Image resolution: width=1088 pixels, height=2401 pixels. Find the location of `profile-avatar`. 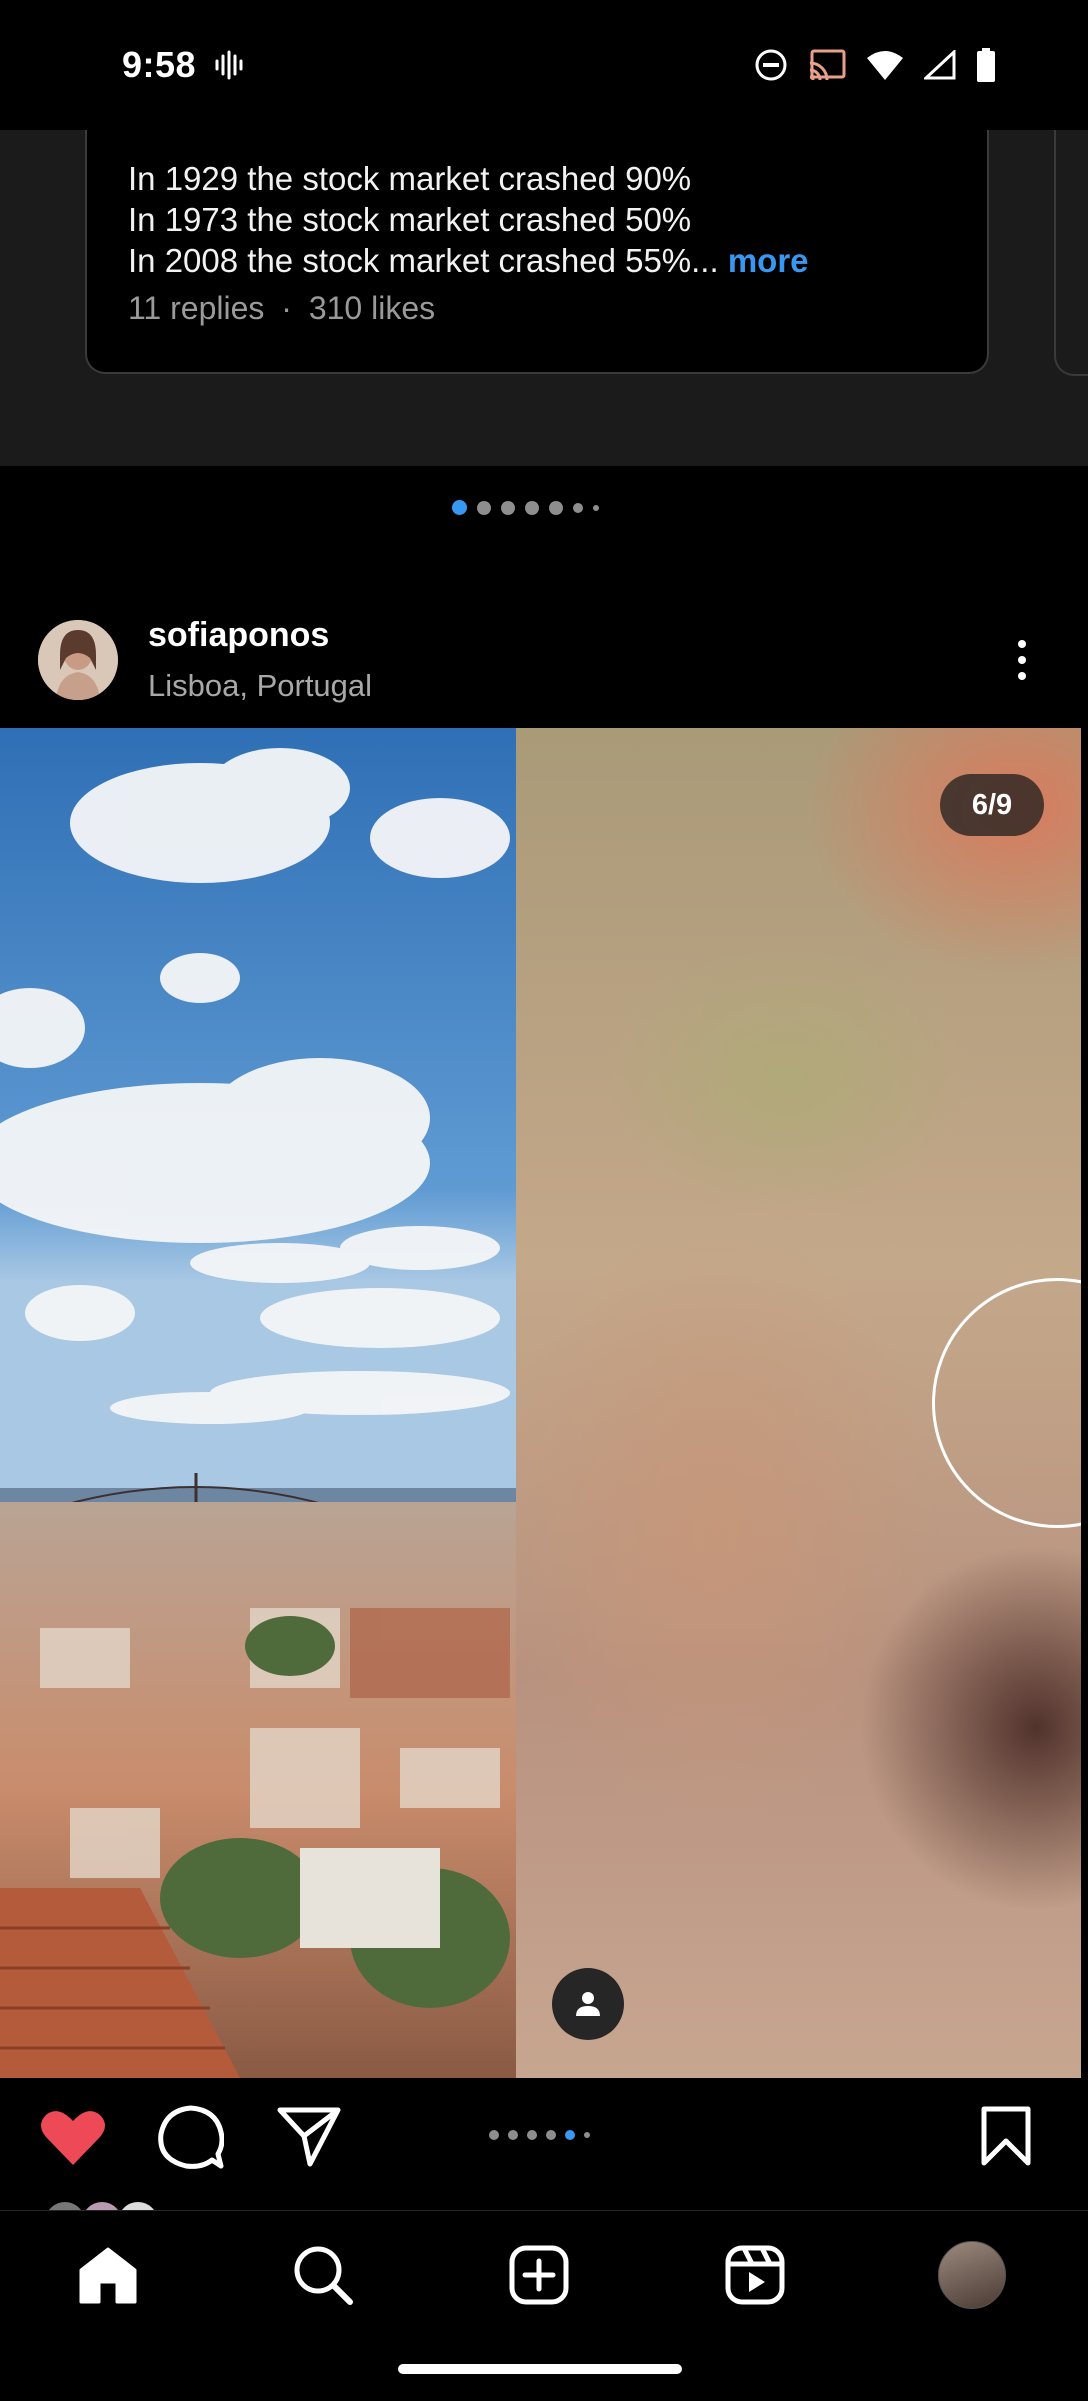

profile-avatar is located at coordinates (972, 2275).